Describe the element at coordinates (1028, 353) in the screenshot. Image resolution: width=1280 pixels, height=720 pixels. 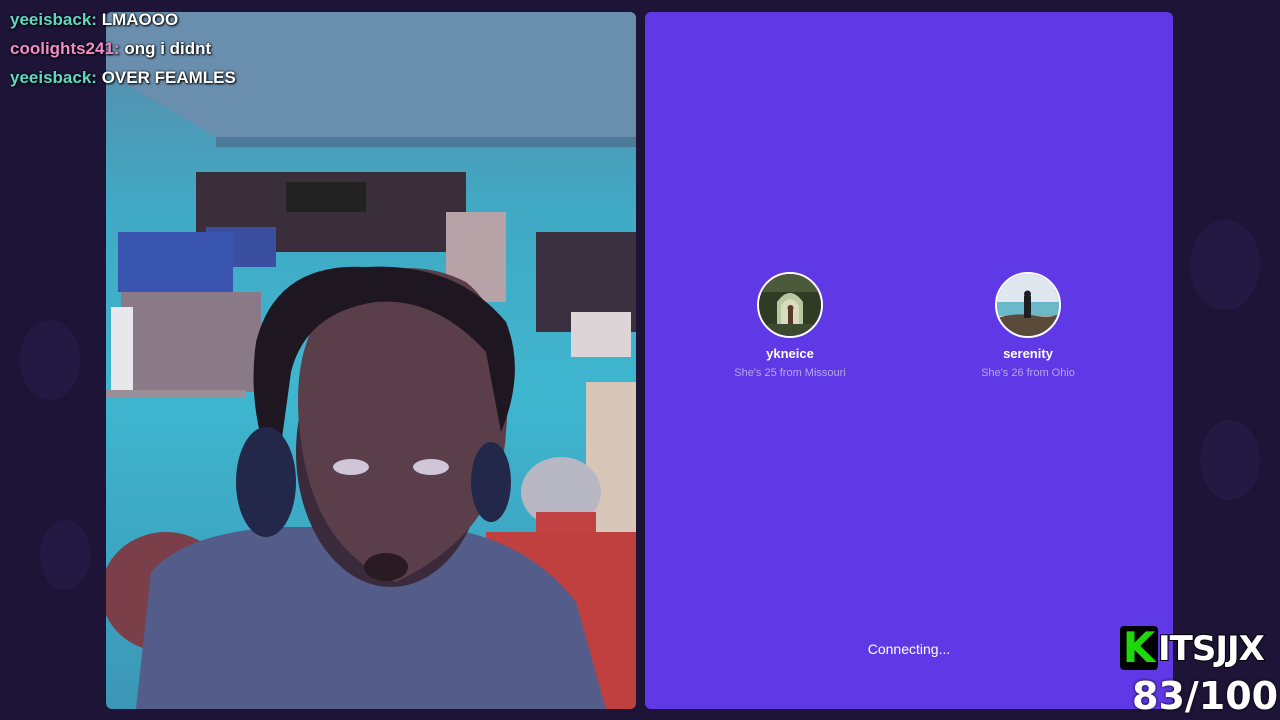
I see `profile-name: serenity` at that location.